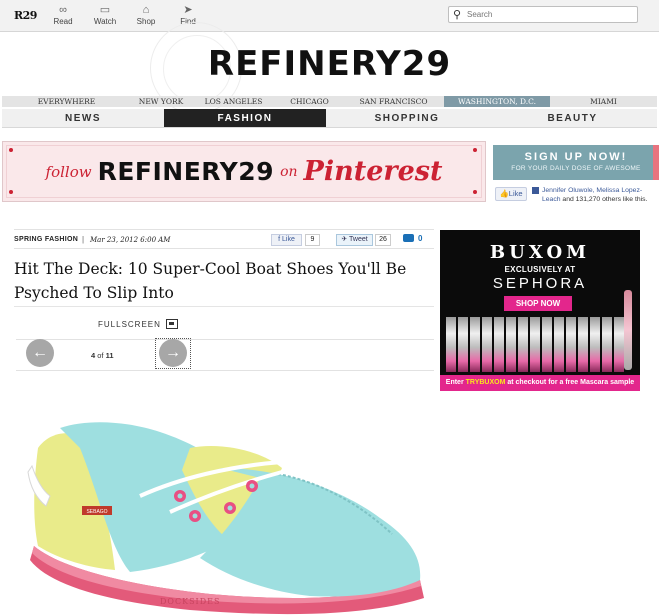  Describe the element at coordinates (535, 190) in the screenshot. I see `facebook-icon` at that location.